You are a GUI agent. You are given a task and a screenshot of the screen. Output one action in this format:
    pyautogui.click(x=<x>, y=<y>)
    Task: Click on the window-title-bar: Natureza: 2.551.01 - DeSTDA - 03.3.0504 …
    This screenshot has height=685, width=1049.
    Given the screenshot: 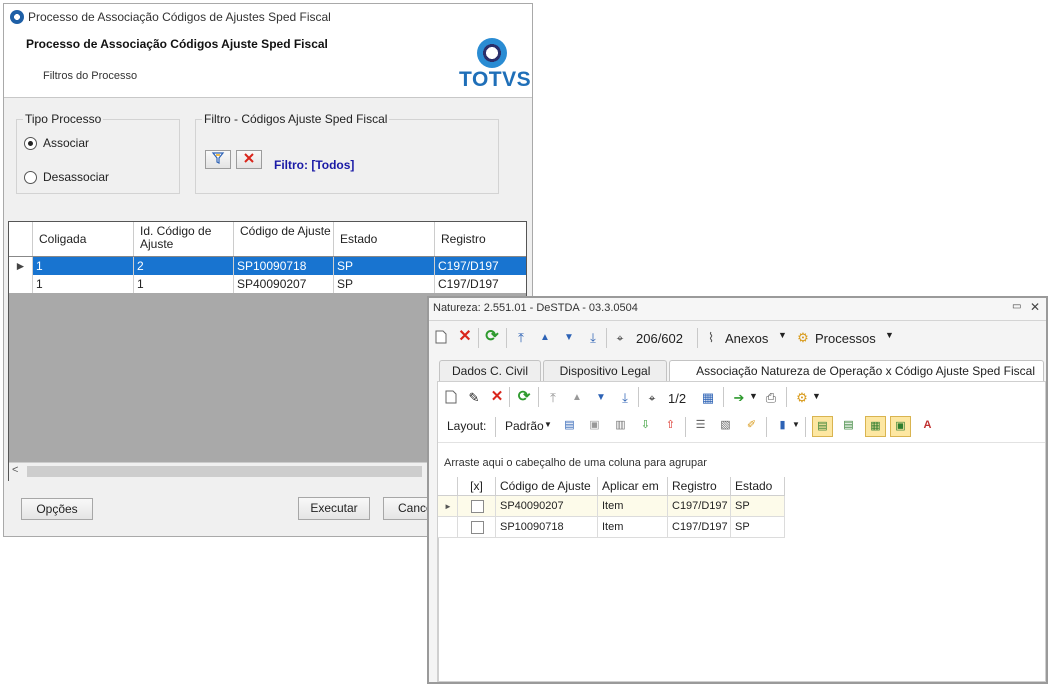 What is the action you would take?
    pyautogui.click(x=737, y=309)
    